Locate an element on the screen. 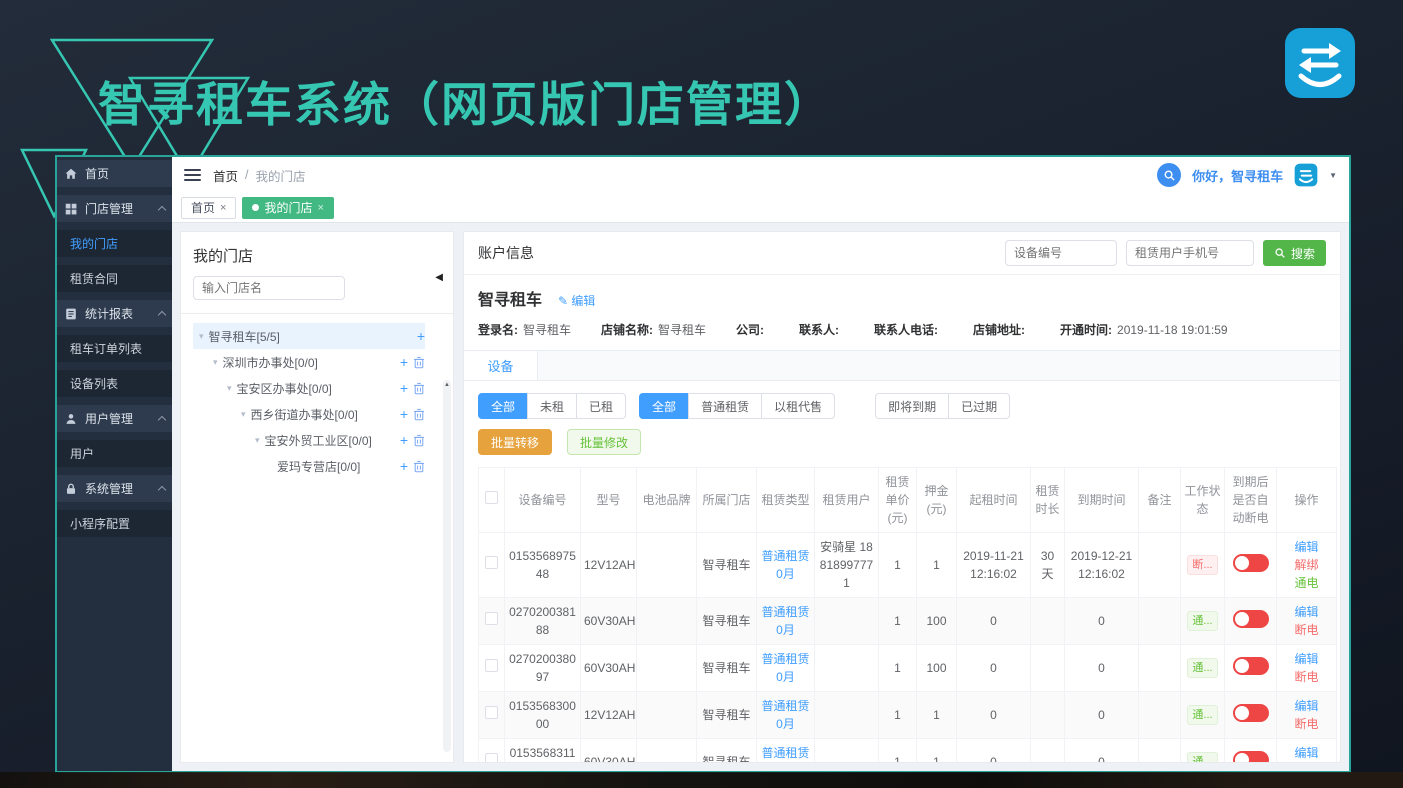  tree-node: ▾ 宝安区办事处[0/0] + is located at coordinates (309, 388).